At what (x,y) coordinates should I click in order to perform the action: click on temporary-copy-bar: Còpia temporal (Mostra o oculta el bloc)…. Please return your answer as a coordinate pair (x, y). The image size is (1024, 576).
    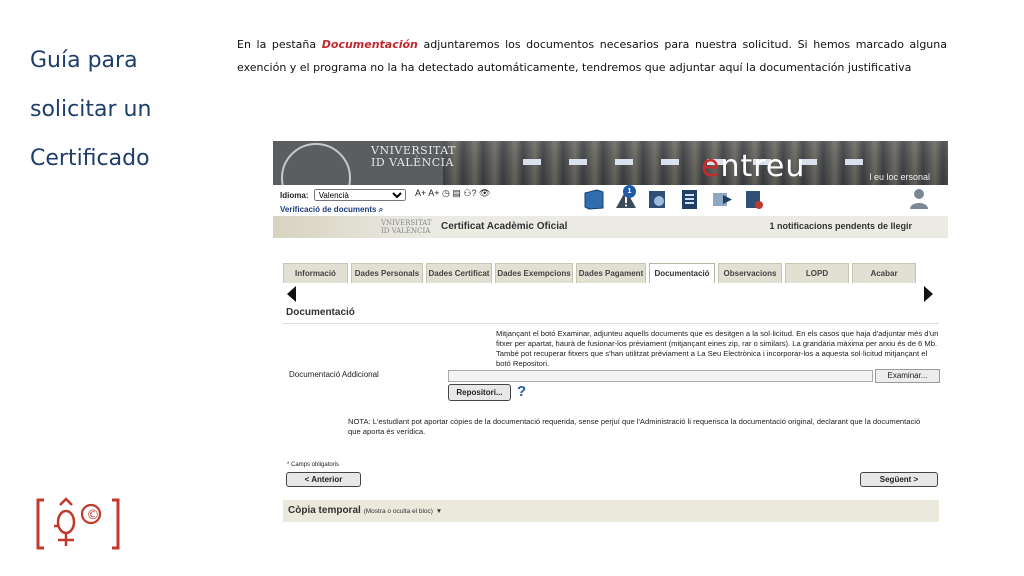
    Looking at the image, I should click on (611, 511).